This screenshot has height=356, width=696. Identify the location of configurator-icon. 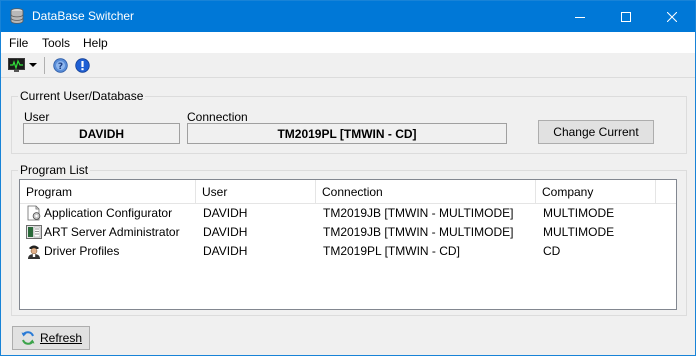
(34, 213).